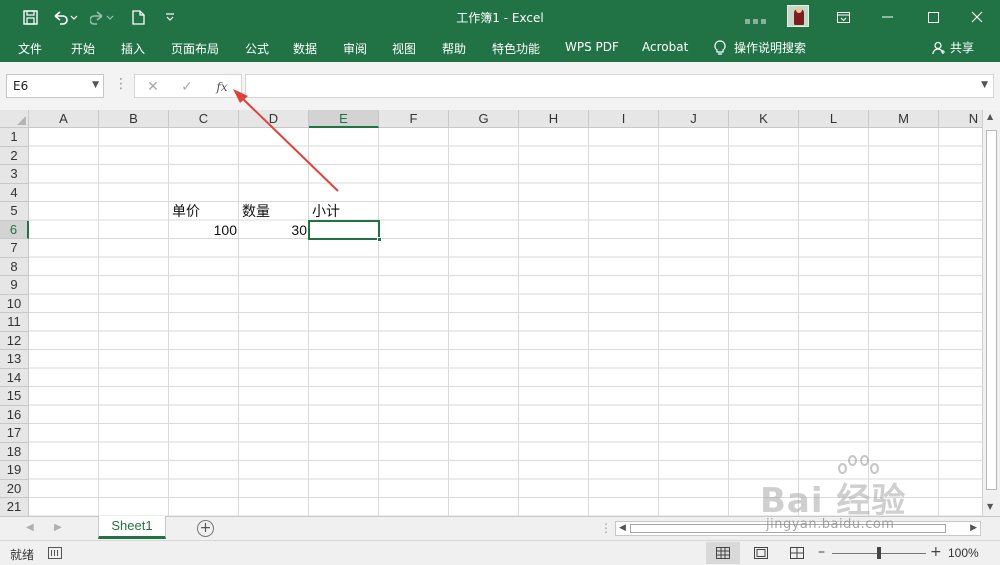 Image resolution: width=1000 pixels, height=565 pixels. What do you see at coordinates (963, 553) in the screenshot?
I see `zoom-percentage: 100%` at bounding box center [963, 553].